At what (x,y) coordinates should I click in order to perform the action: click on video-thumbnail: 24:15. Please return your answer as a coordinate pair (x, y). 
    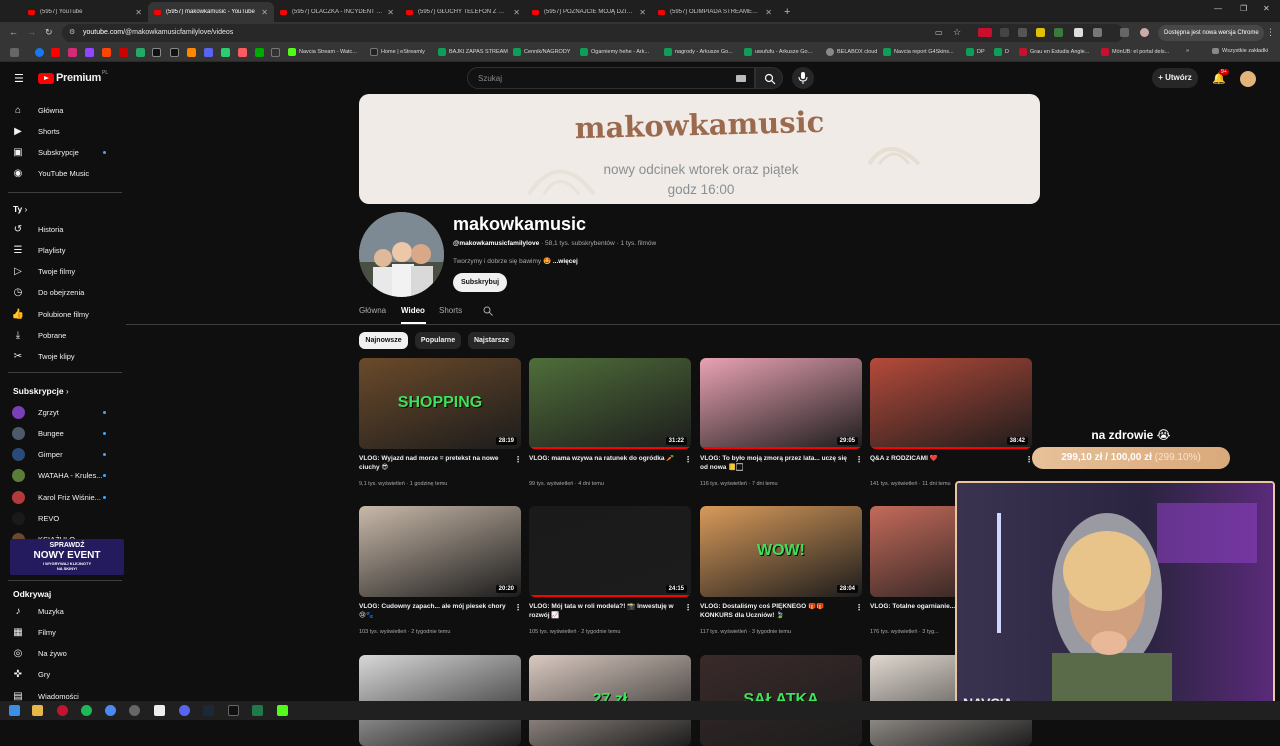
    Looking at the image, I should click on (610, 551).